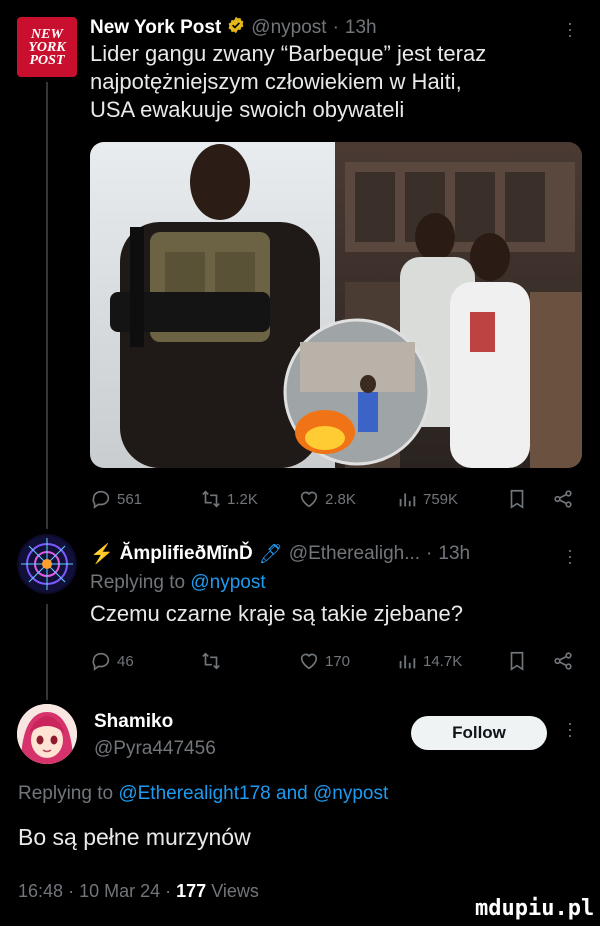  I want to click on retweet-button: 1.2K, so click(229, 499).